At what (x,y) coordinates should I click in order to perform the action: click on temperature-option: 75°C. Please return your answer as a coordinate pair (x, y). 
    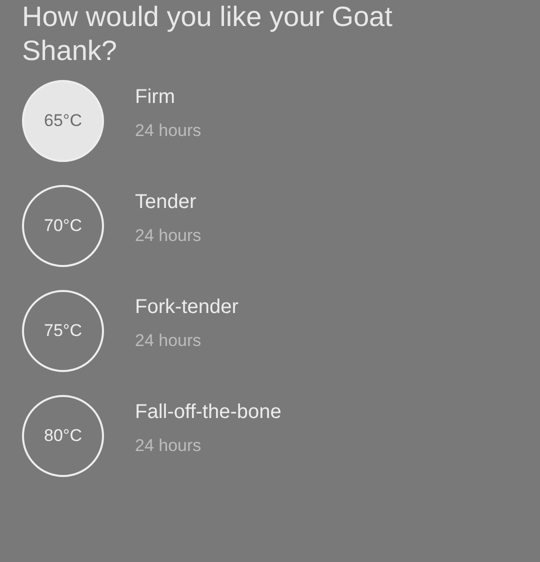
    Looking at the image, I should click on (63, 331).